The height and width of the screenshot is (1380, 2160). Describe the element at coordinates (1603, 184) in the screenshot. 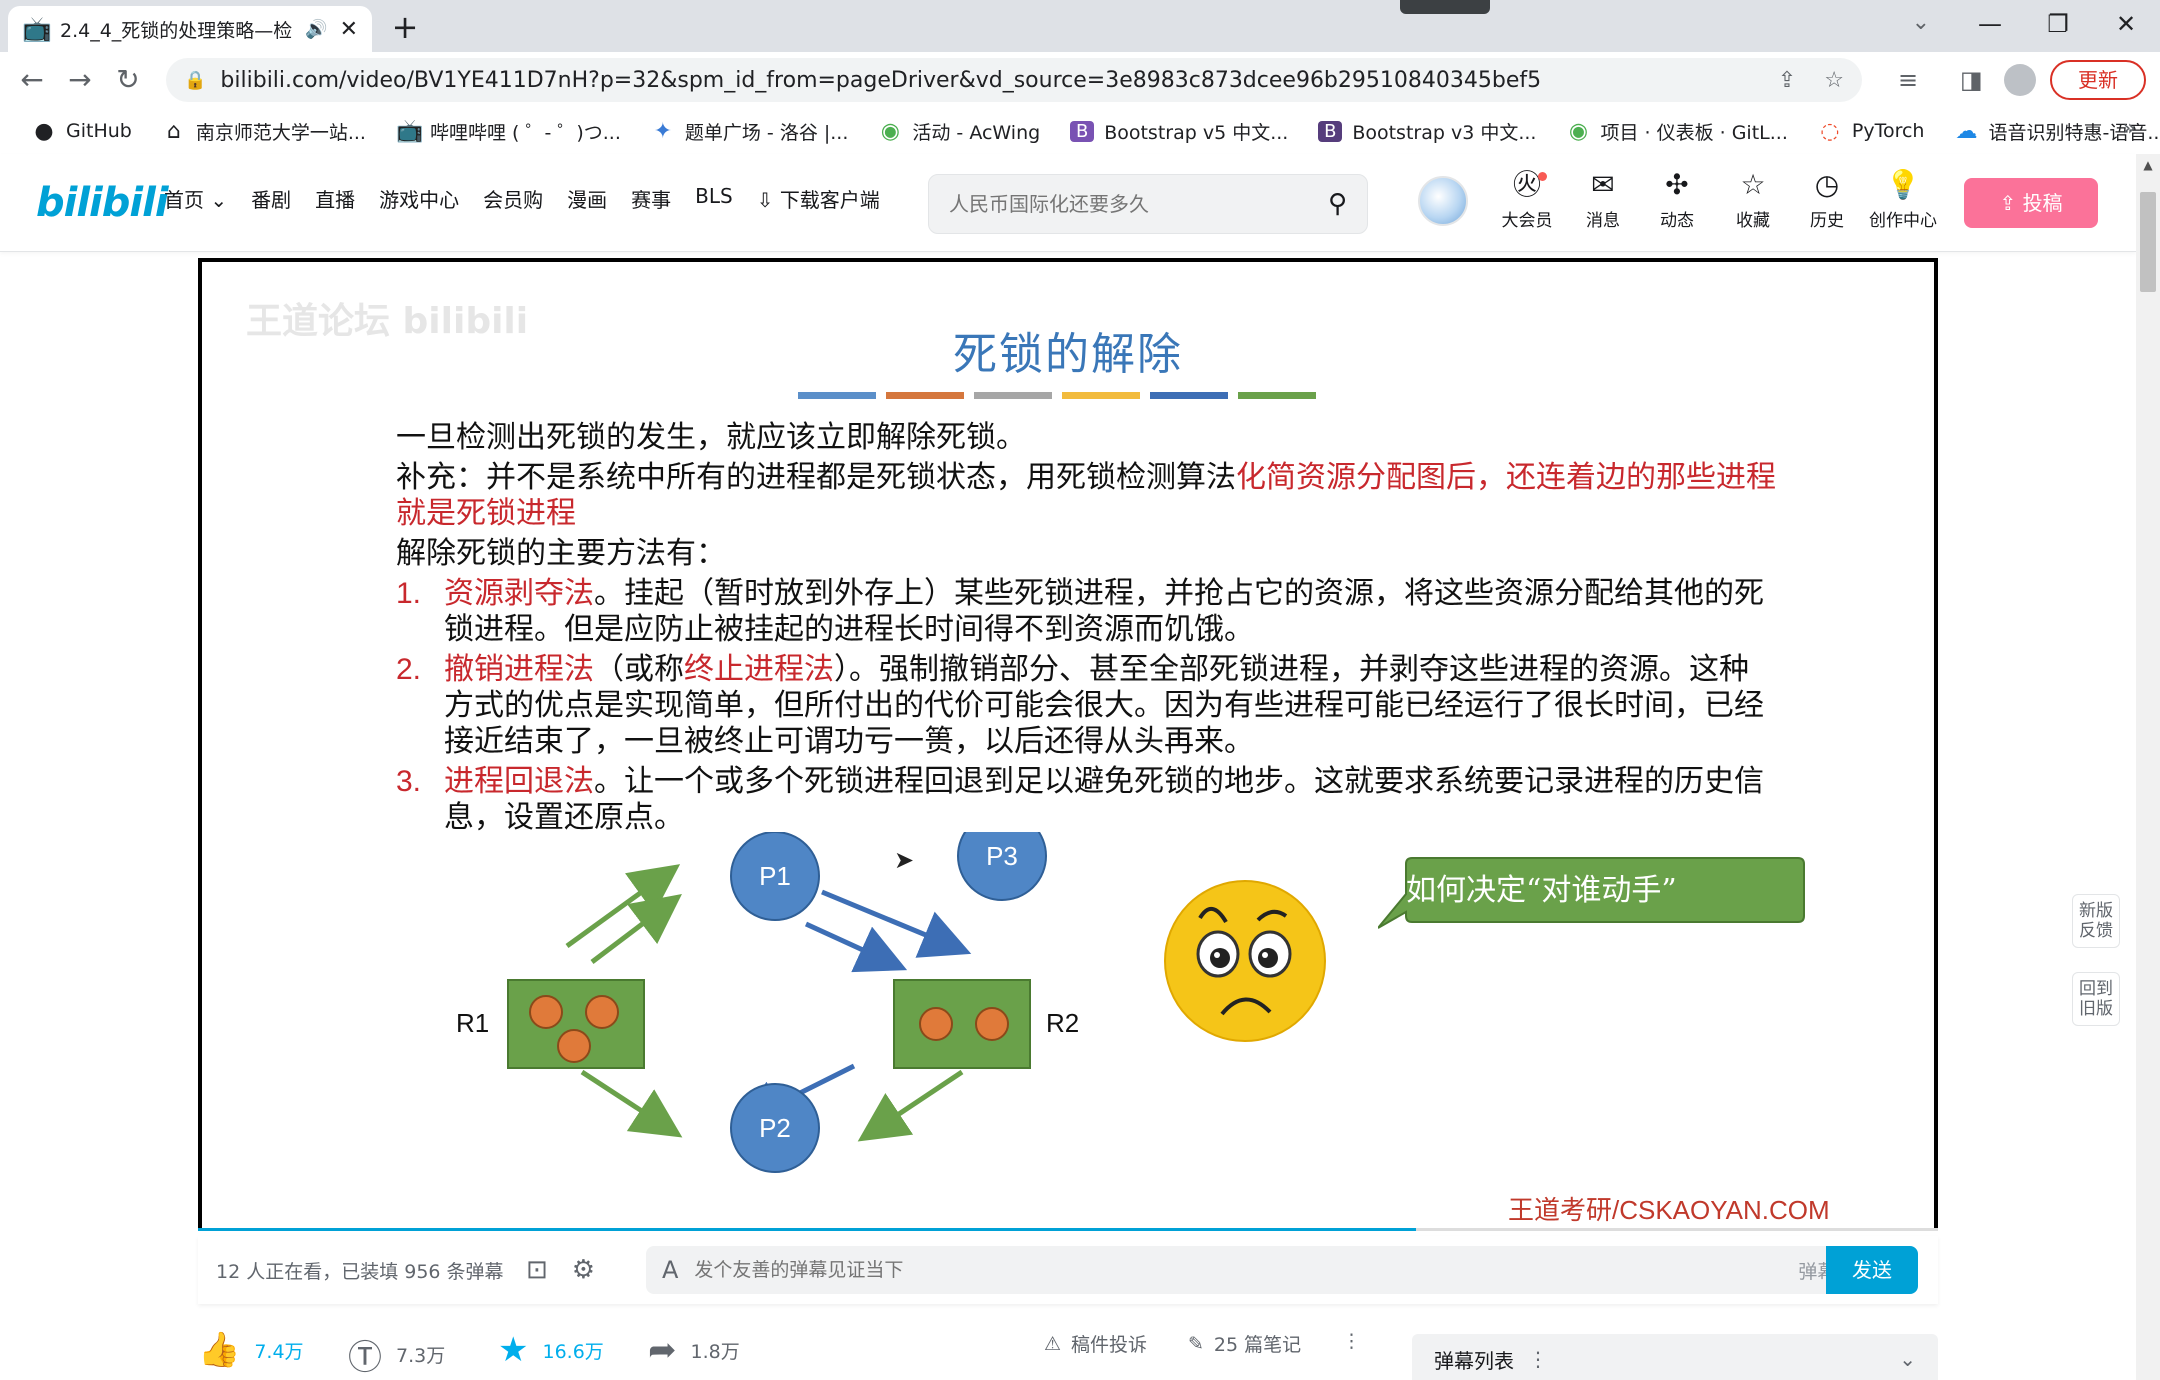

I see `mail-icon: ✉` at that location.